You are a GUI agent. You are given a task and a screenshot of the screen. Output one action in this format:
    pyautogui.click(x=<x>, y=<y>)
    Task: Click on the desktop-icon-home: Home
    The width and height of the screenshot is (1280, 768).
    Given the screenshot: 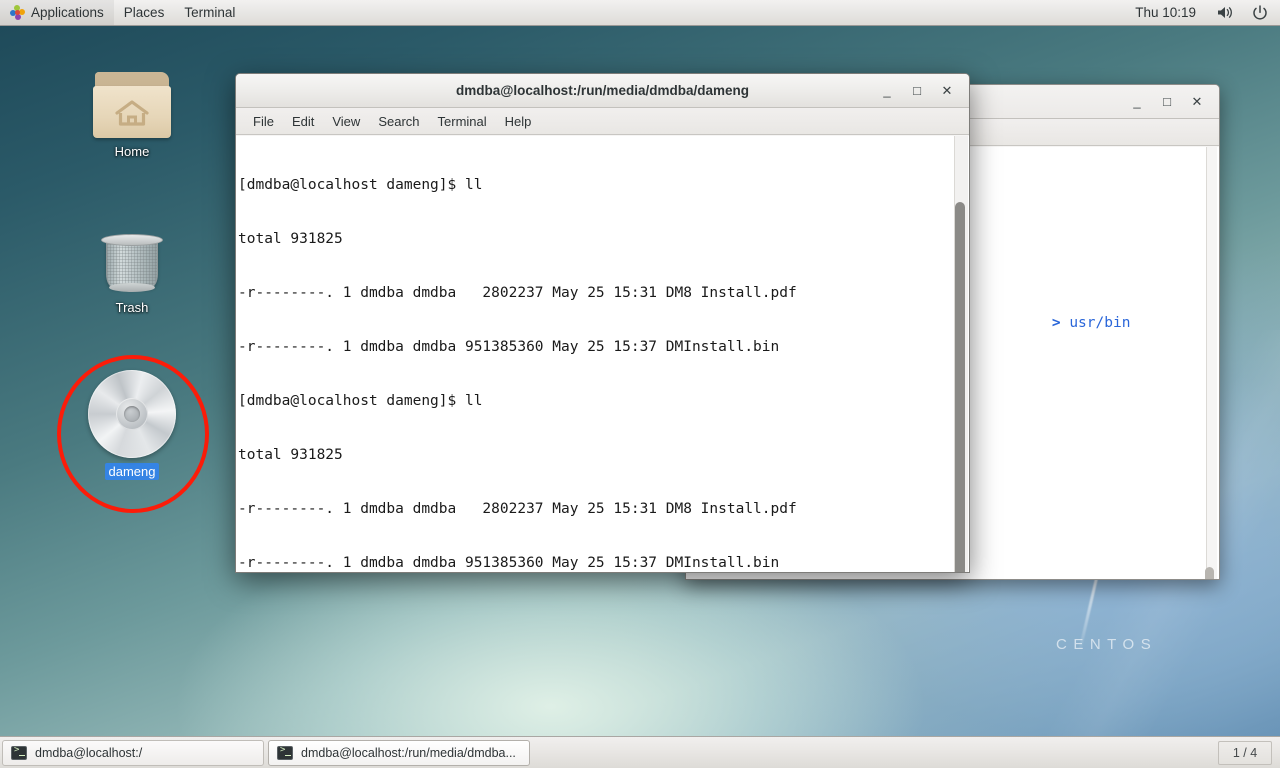 What is the action you would take?
    pyautogui.click(x=132, y=116)
    